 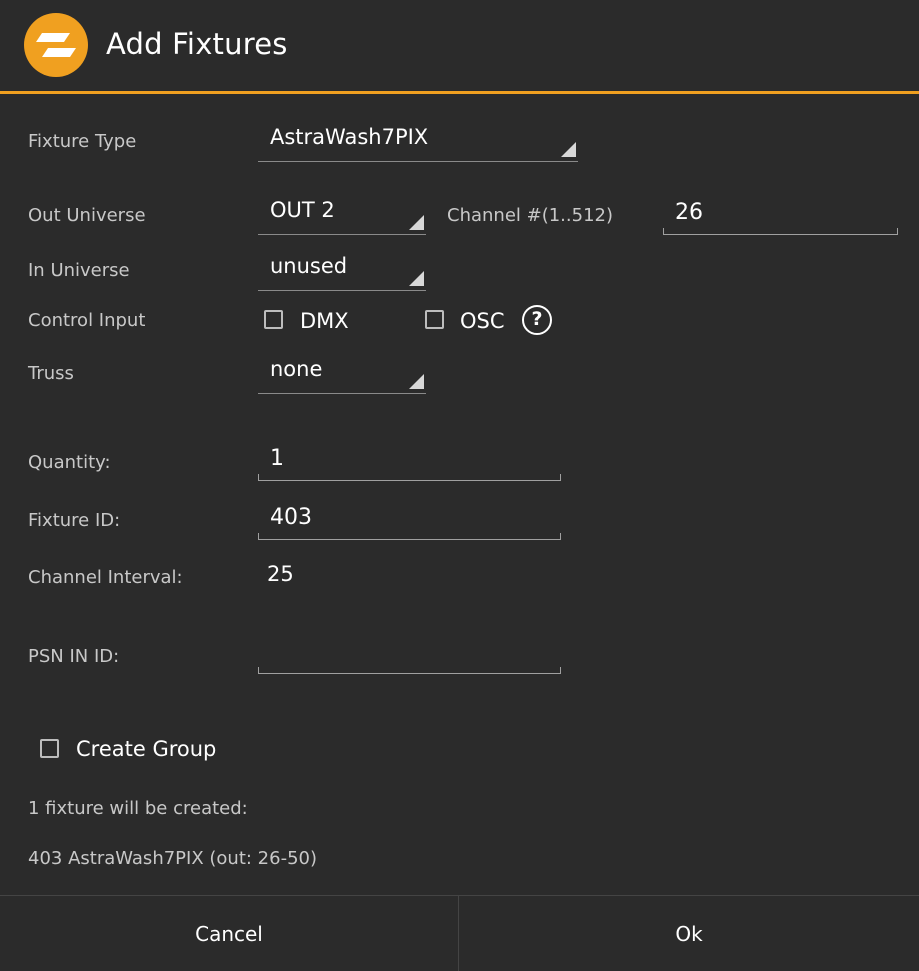 I want to click on fixture-type-value: AstraWash7PIX, so click(x=349, y=137).